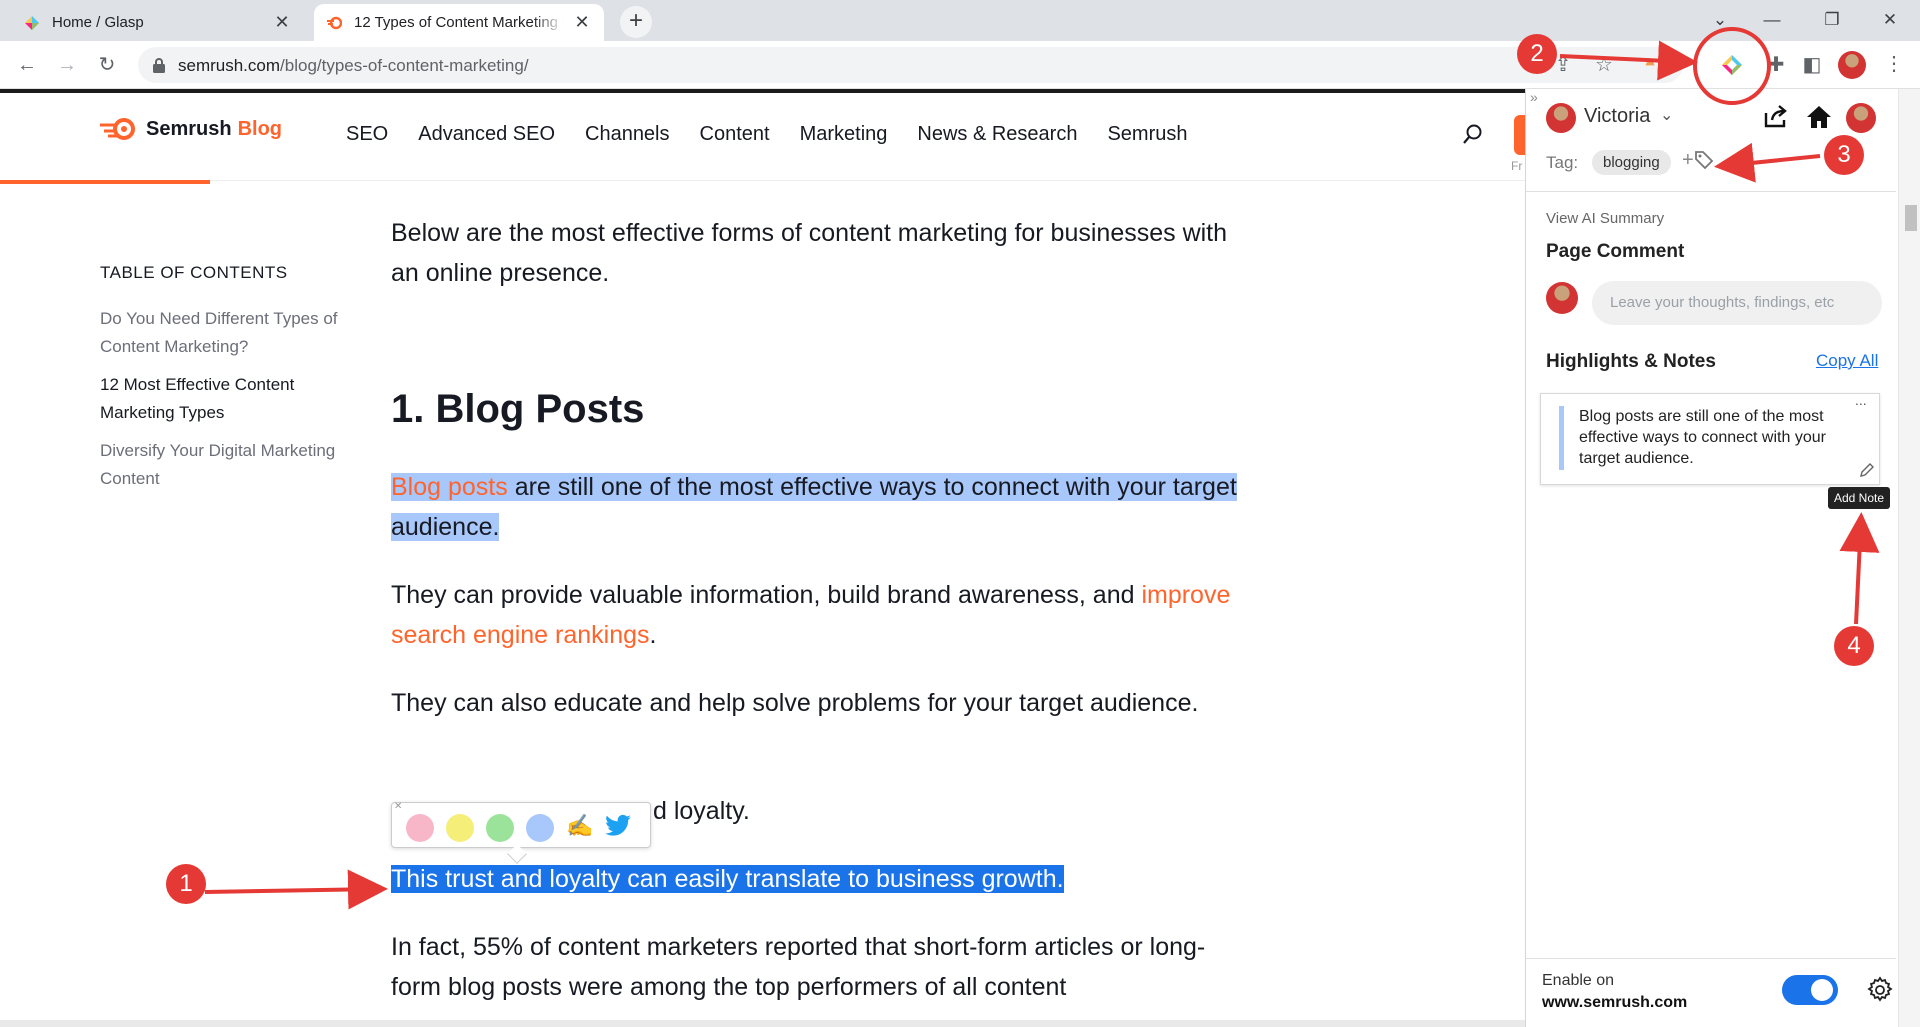  Describe the element at coordinates (1562, 298) in the screenshot. I see `commenter-avatar` at that location.